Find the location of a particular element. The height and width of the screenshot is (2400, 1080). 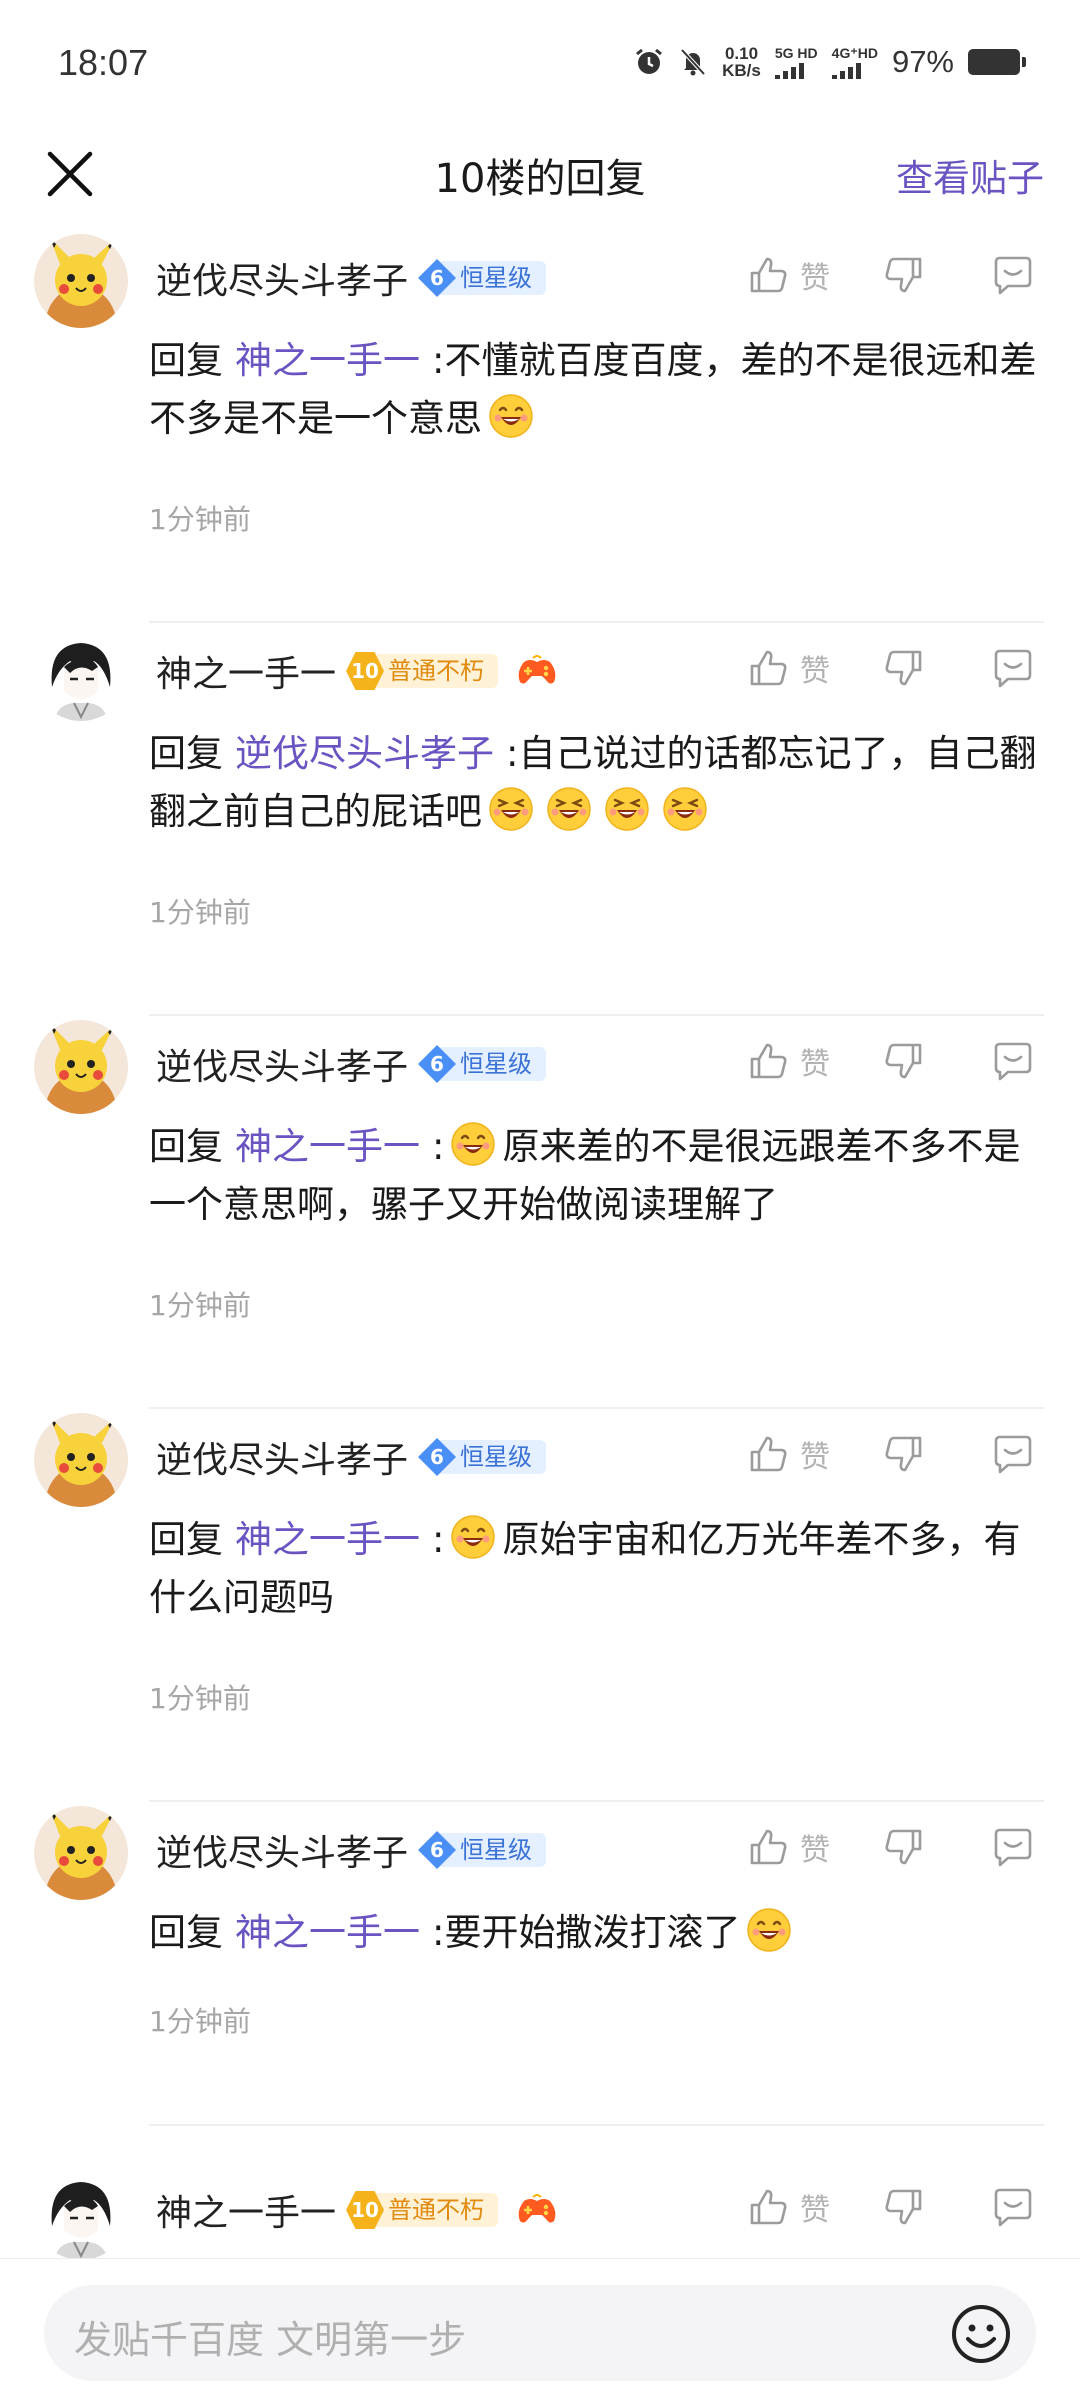

alarm-icon is located at coordinates (649, 61).